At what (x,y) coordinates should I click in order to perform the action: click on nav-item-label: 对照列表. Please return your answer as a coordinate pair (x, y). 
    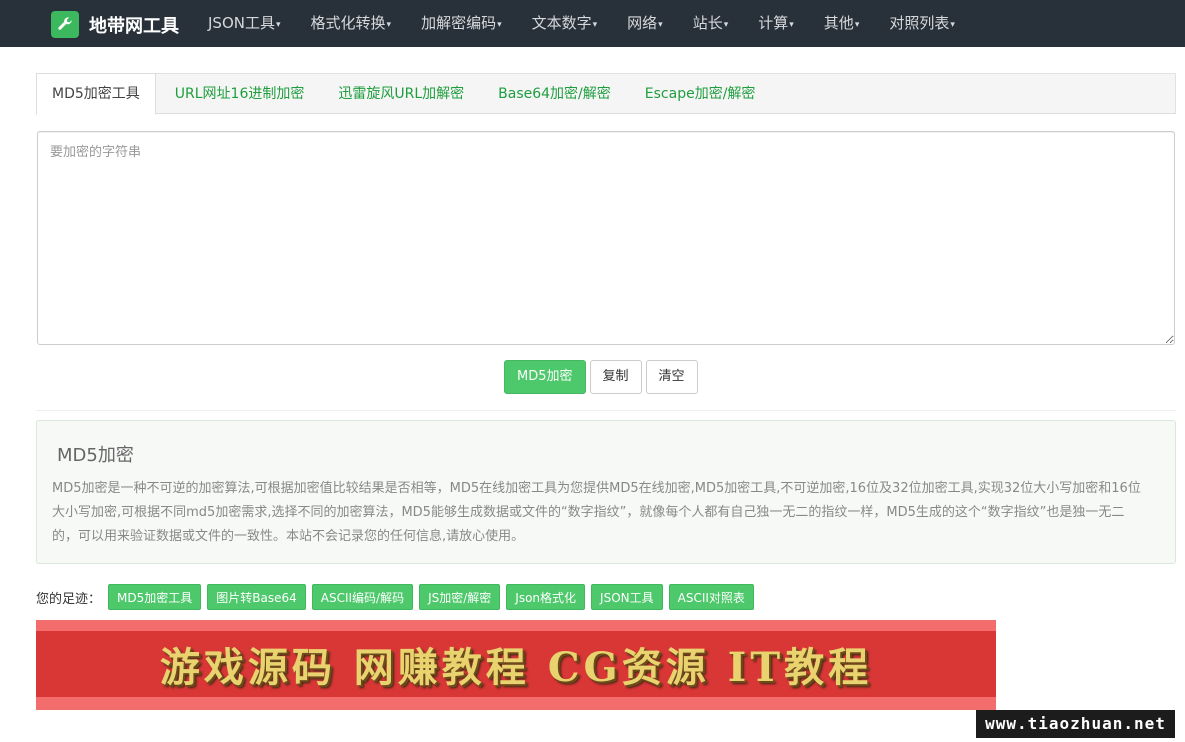
    Looking at the image, I should click on (919, 23).